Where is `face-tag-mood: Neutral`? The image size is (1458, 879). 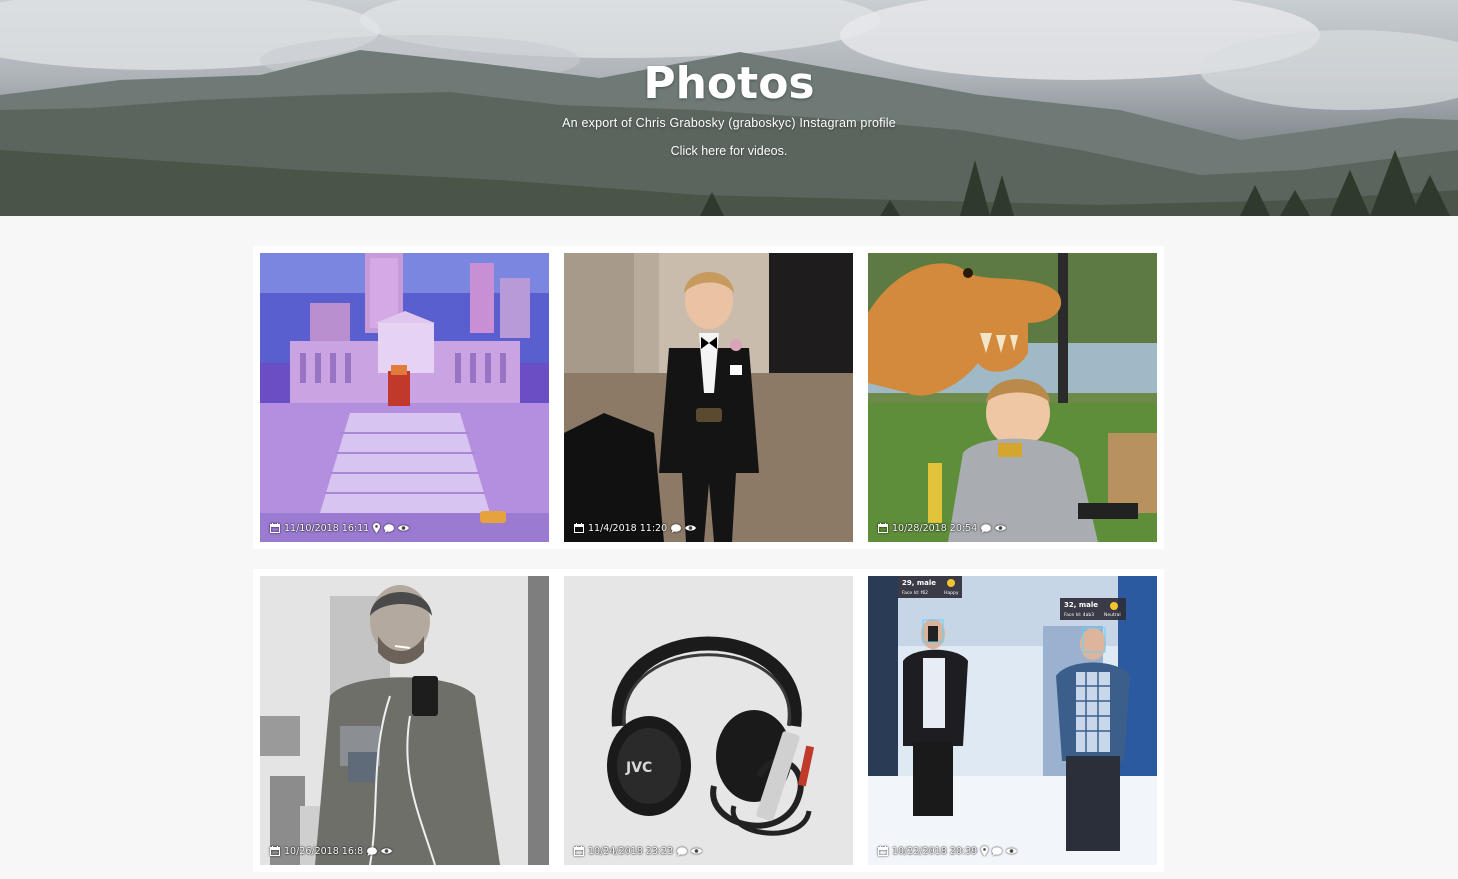
face-tag-mood: Neutral is located at coordinates (1112, 615).